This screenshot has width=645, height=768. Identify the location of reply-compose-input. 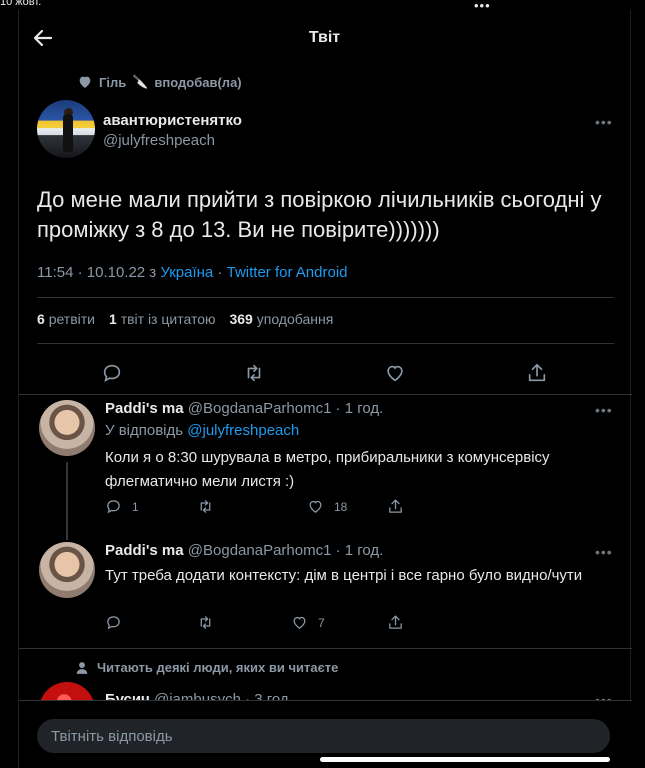
(323, 736).